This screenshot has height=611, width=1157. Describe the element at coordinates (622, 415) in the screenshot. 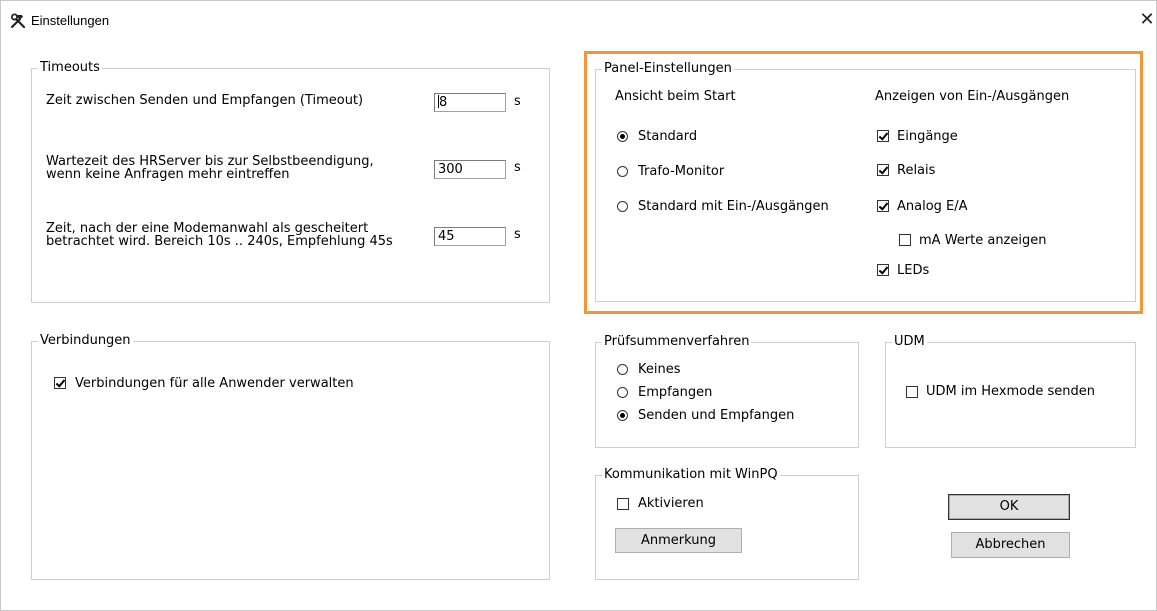

I see `radio-checksum-send-receive` at that location.